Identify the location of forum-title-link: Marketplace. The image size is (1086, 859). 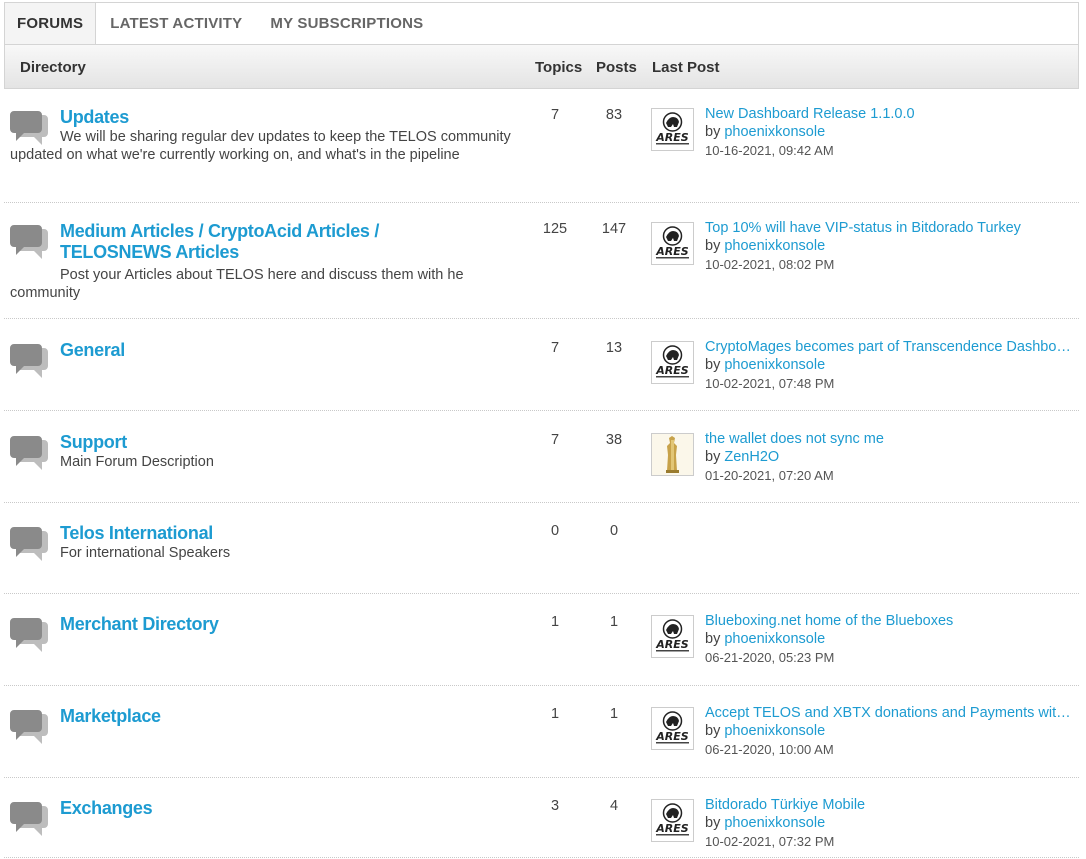
(275, 716).